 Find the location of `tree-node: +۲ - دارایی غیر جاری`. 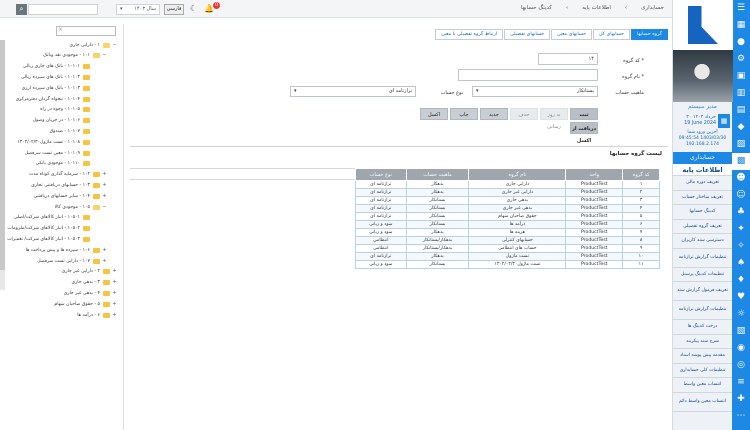

tree-node: +۲ - دارایی غیر جاری is located at coordinates (89, 272).